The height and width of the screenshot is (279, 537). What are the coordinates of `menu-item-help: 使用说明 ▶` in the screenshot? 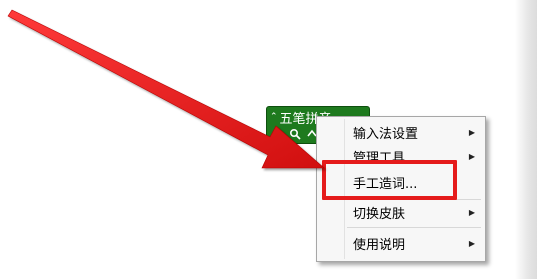 It's located at (401, 243).